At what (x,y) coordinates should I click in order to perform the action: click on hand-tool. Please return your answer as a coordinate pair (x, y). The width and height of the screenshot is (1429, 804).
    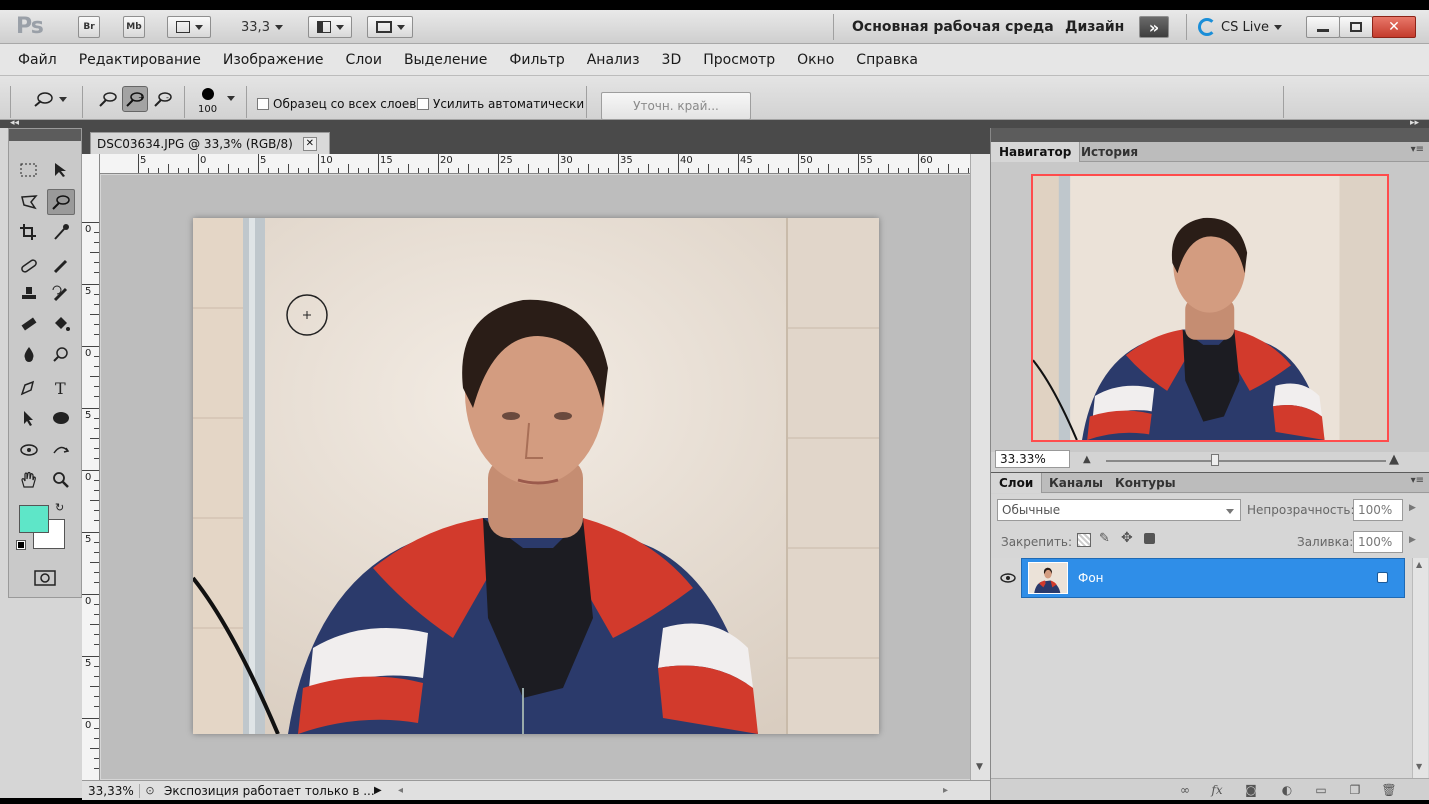
    Looking at the image, I should click on (29, 480).